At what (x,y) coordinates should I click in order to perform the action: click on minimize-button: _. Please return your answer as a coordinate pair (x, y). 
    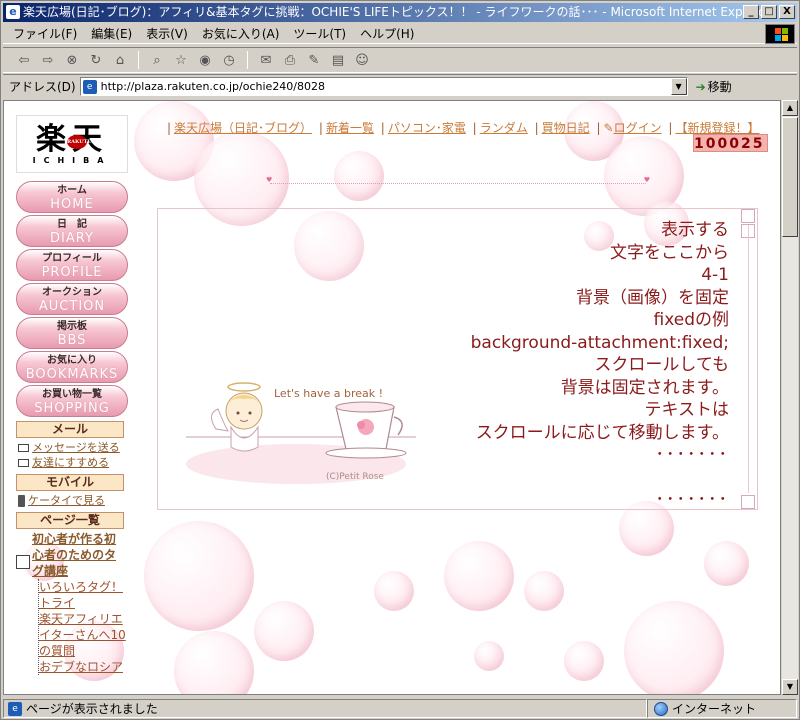
    Looking at the image, I should click on (751, 12).